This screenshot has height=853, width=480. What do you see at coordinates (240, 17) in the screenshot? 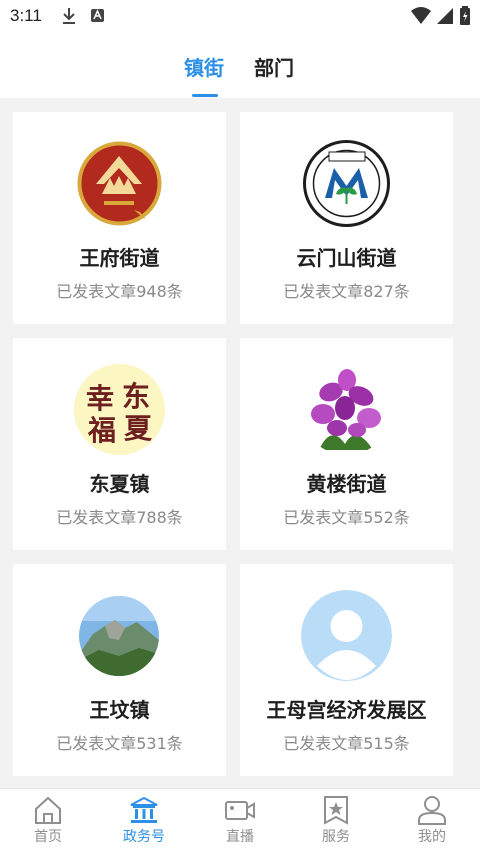
I see `status-bar: 3:11` at bounding box center [240, 17].